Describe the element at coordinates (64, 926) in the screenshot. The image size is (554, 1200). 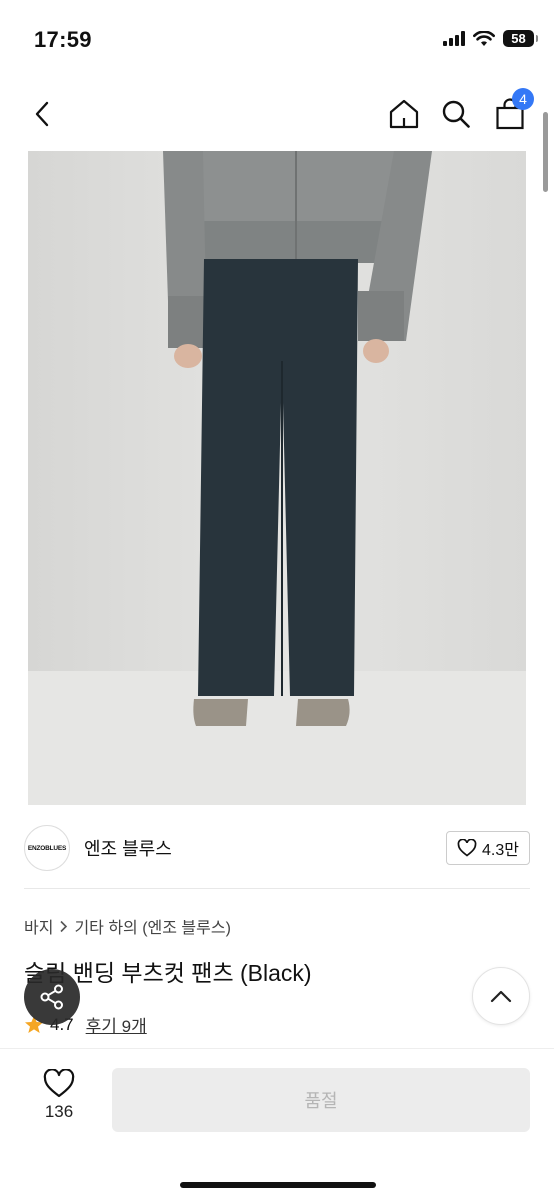
I see `chevron-right-icon` at that location.